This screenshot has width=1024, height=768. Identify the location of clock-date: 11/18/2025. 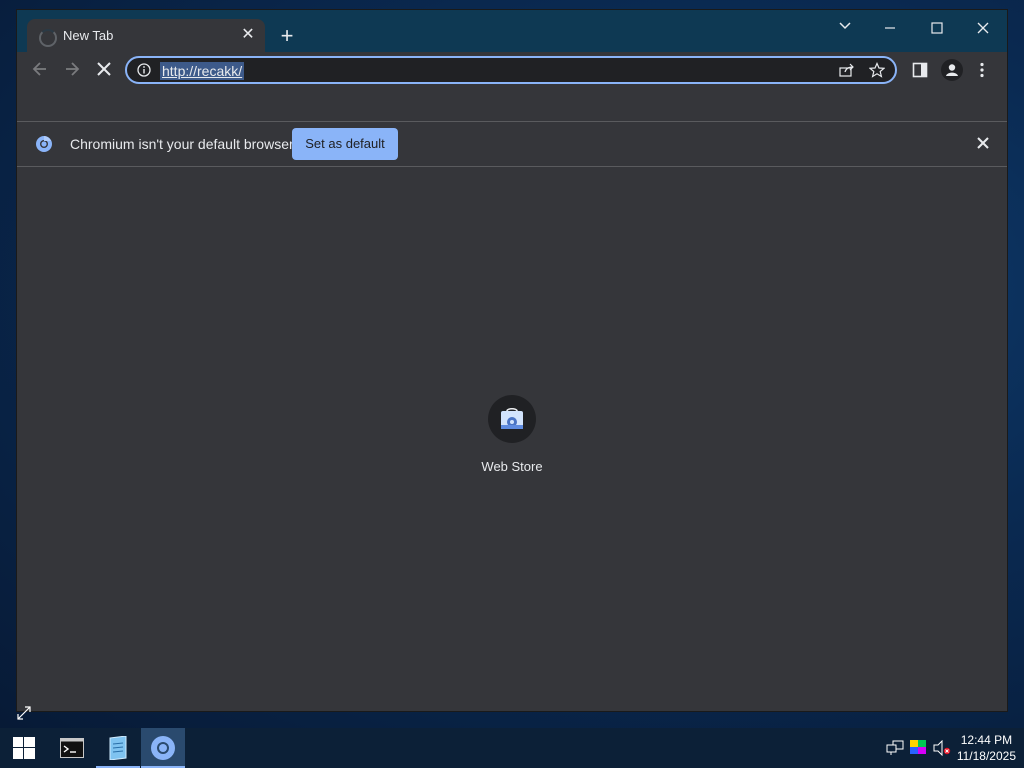
(986, 756).